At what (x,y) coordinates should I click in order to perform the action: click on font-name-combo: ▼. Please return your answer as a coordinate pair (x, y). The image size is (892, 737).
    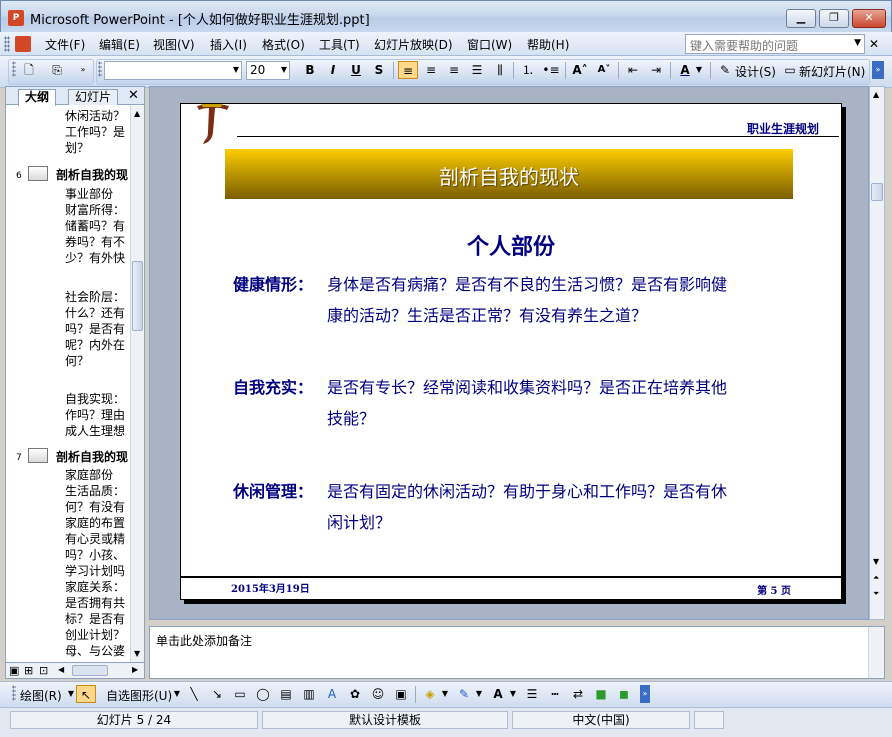
    Looking at the image, I should click on (173, 70).